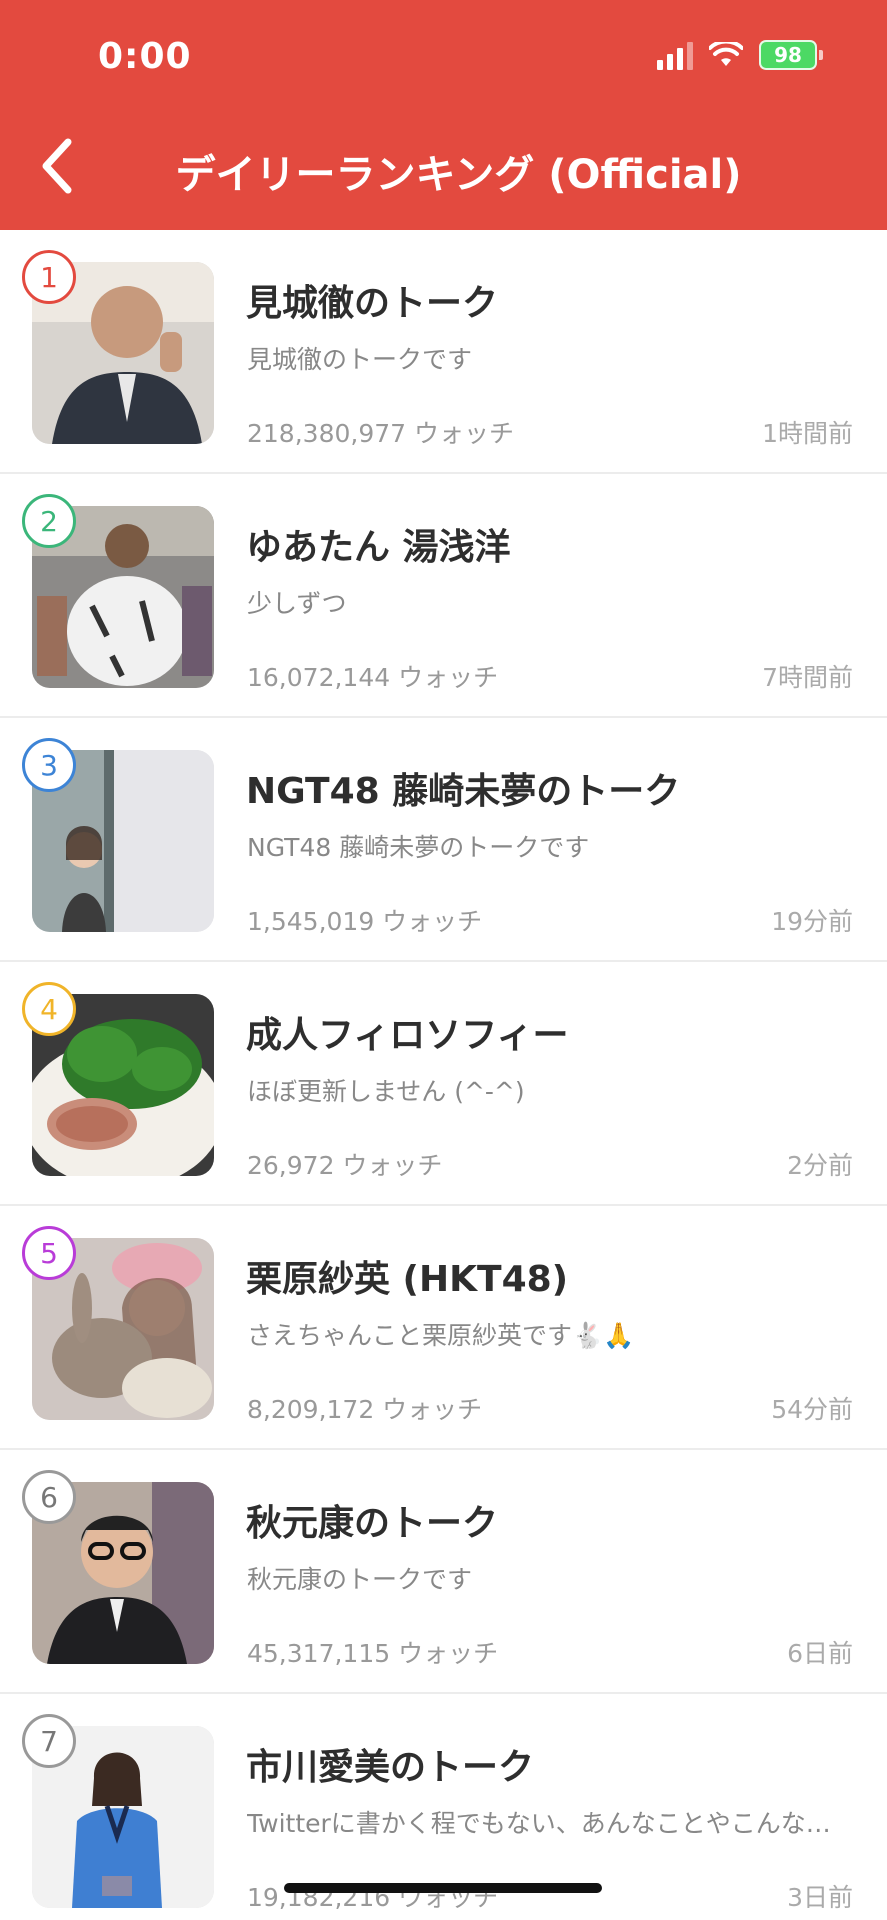 This screenshot has height=1920, width=887. Describe the element at coordinates (365, 921) in the screenshot. I see `watch-count: 1,545,019 ウォッチ` at that location.